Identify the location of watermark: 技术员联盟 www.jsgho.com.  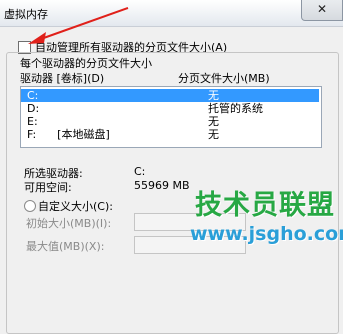
(266, 218).